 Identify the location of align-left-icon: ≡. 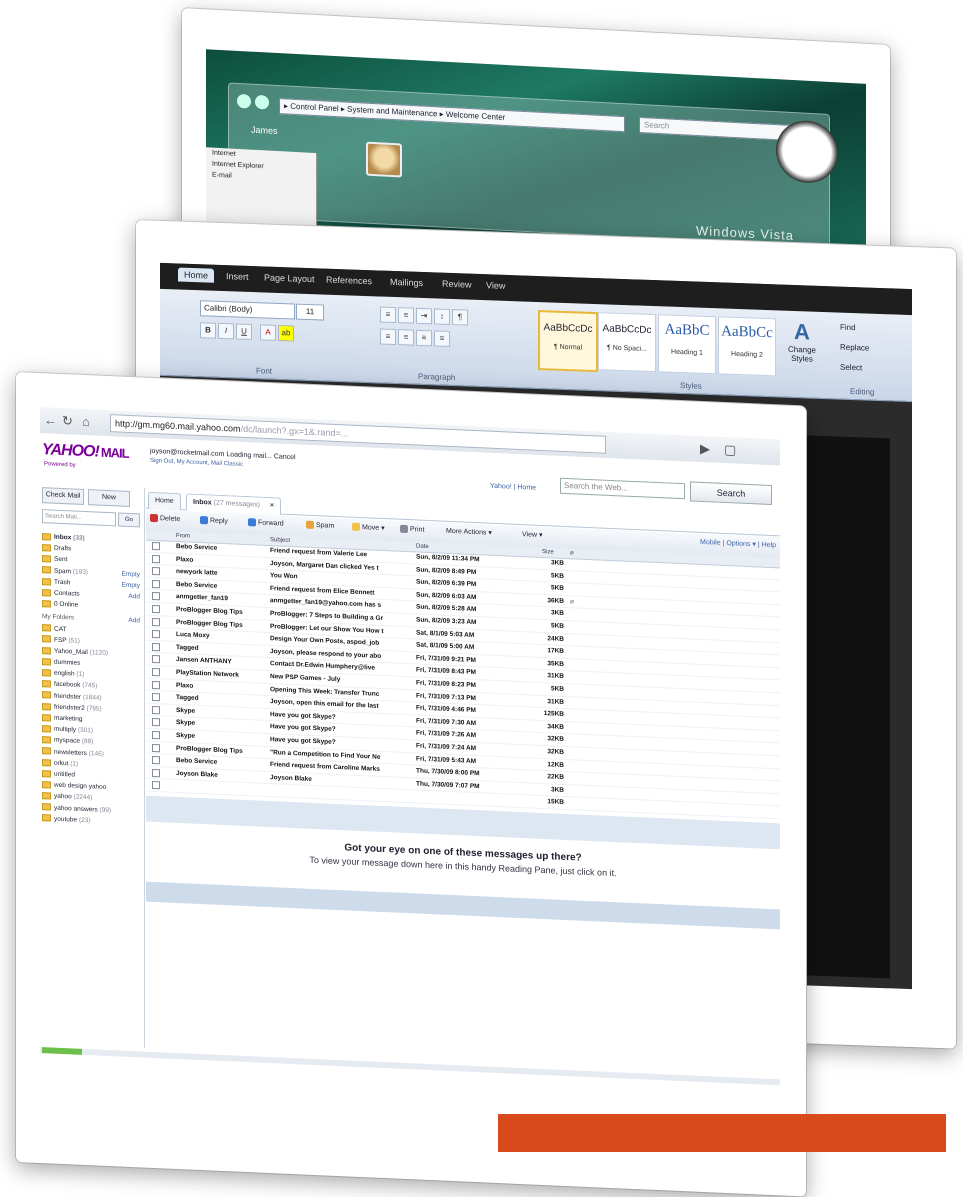
(388, 337).